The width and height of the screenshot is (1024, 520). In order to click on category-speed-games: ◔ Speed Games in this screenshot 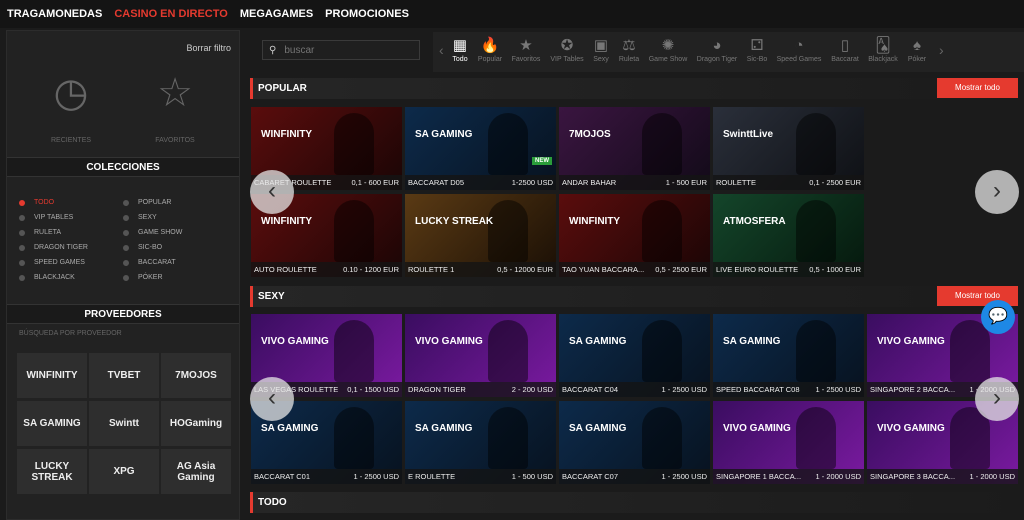, I will do `click(799, 49)`.